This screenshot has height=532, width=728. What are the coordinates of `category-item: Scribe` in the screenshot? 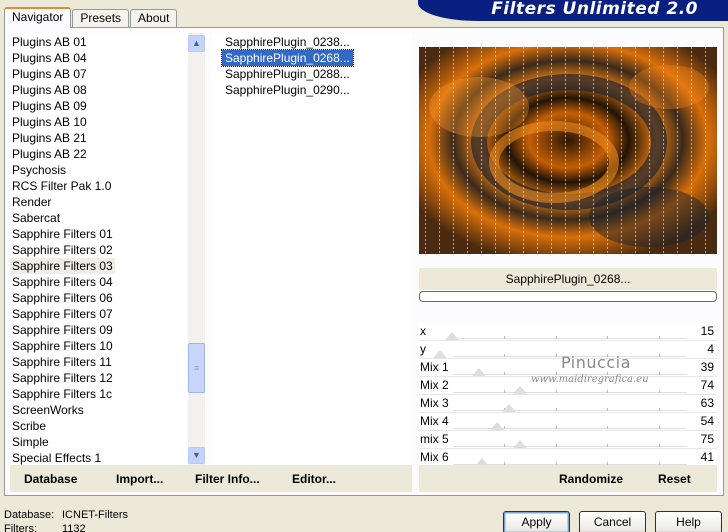 It's located at (29, 426).